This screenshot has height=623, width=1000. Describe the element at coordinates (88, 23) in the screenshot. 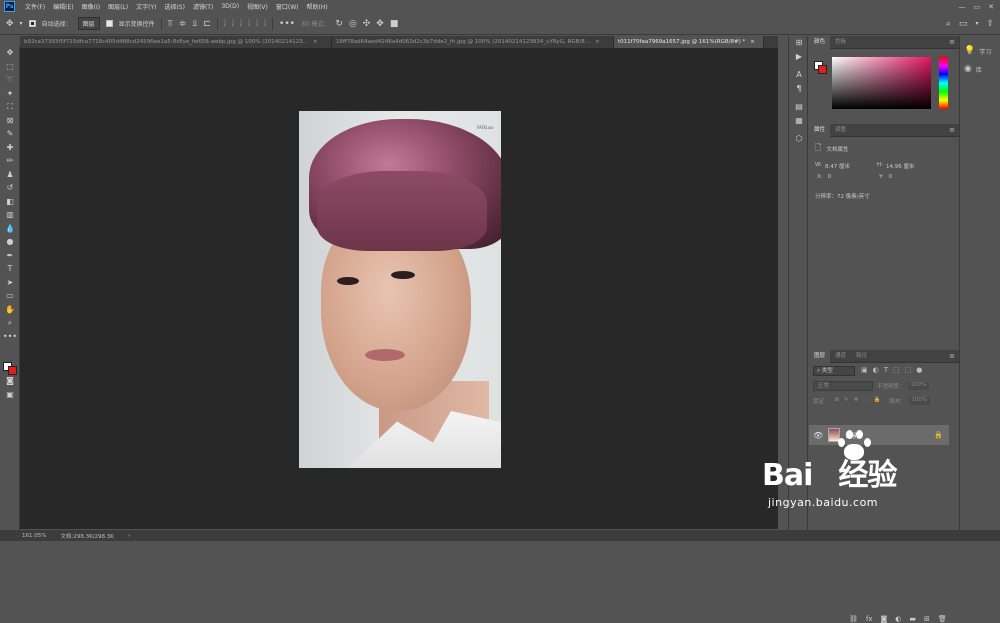

I see `auto-select-dropdown: 图层` at that location.